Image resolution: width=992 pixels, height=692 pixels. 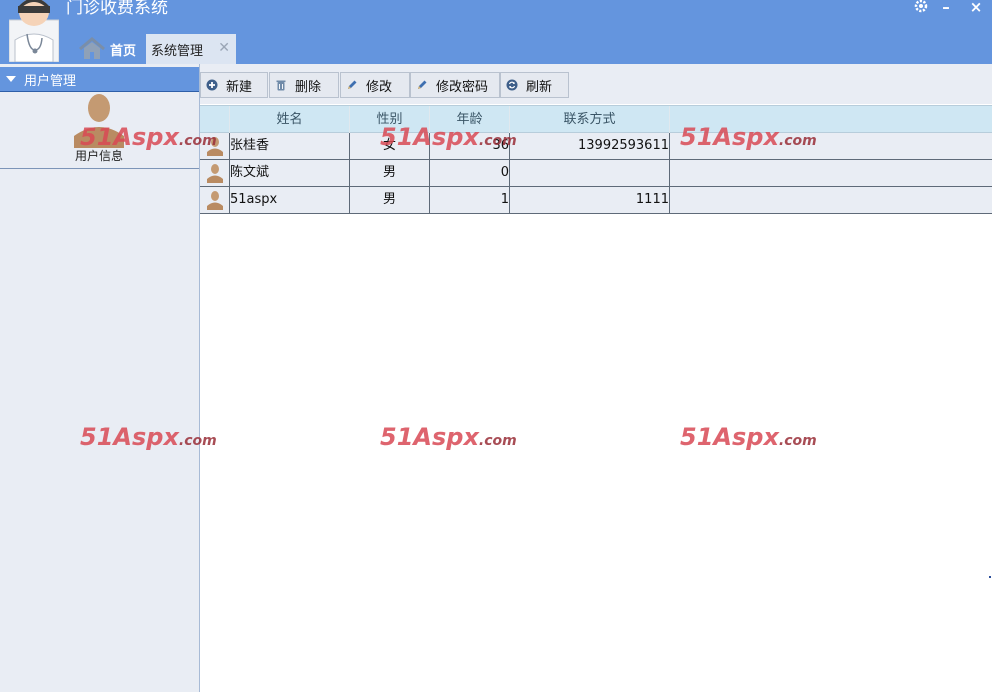 I want to click on doctor-avatar-icon, so click(x=34, y=31).